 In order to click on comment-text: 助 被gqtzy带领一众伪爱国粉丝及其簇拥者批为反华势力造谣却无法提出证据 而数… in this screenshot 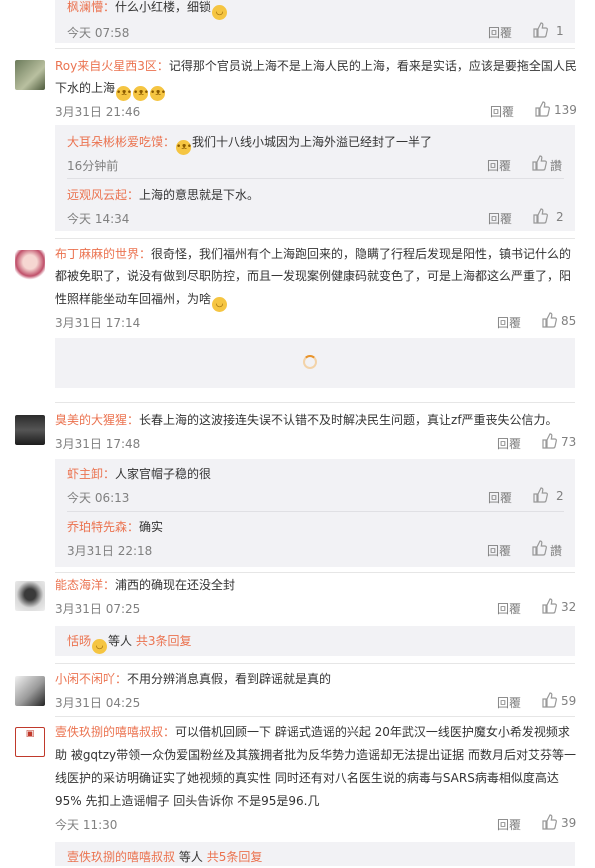, I will do `click(315, 755)`.